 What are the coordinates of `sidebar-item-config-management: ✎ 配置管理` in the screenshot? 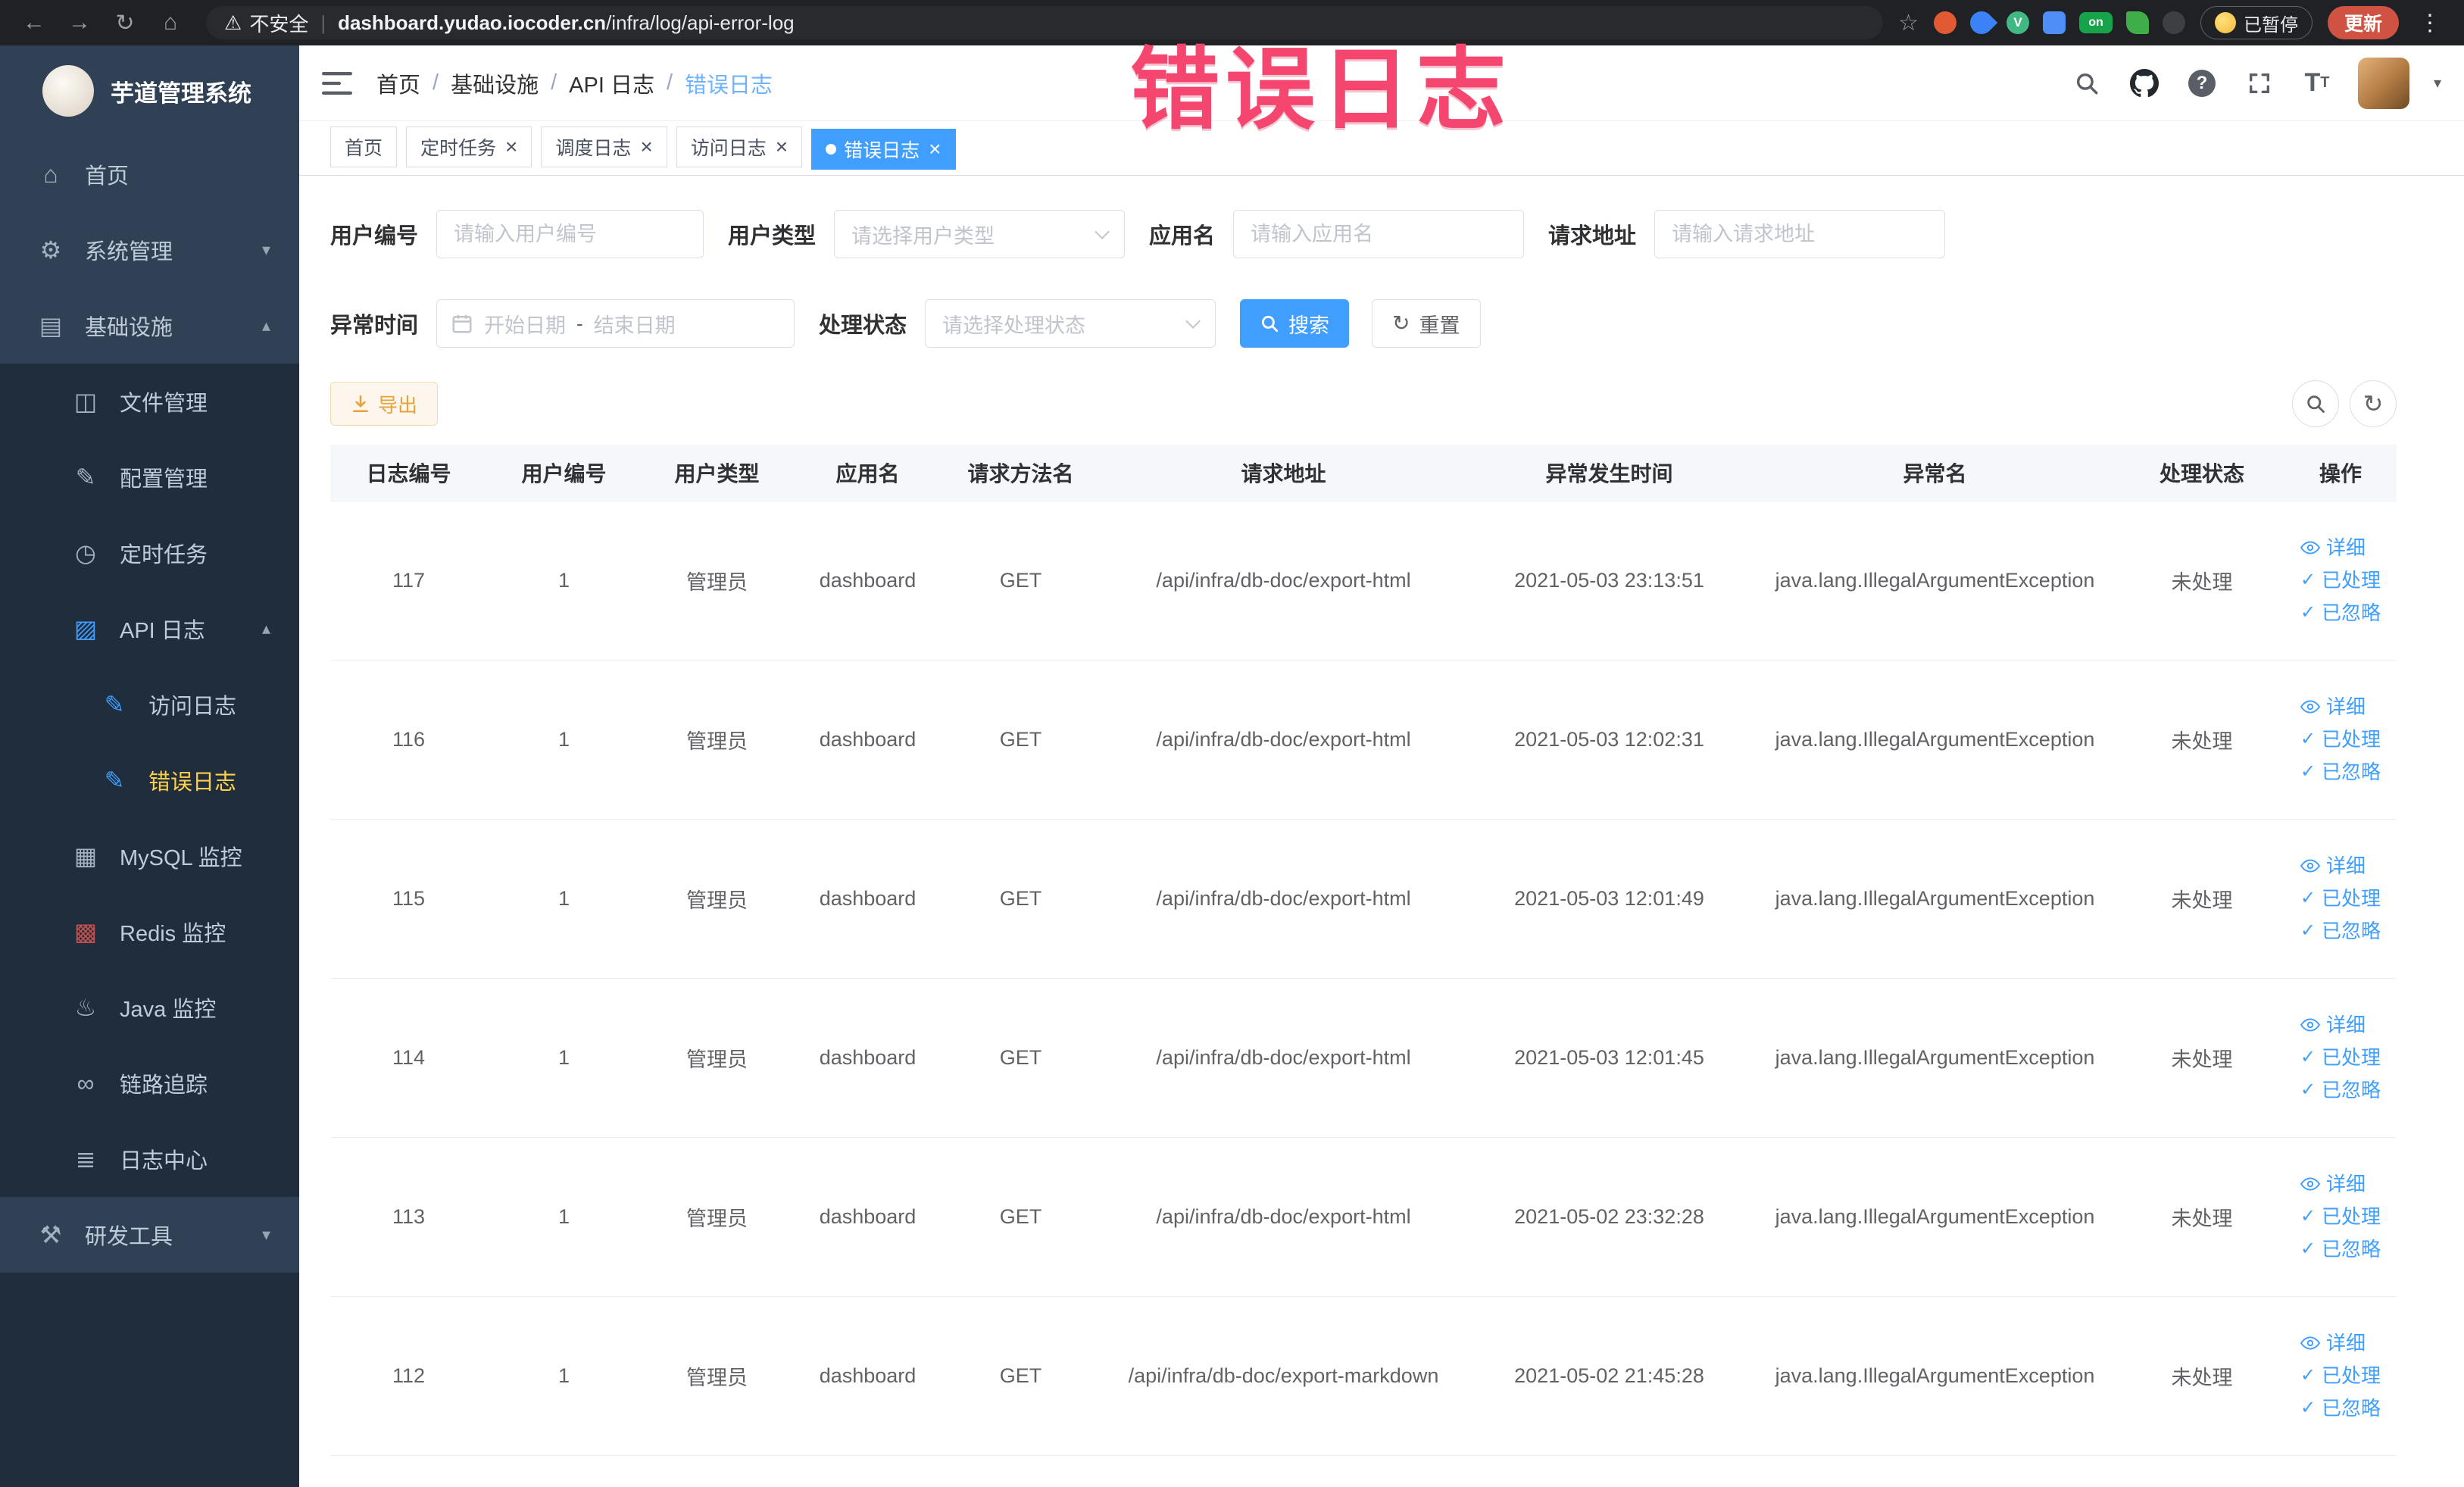 It's located at (149, 477).